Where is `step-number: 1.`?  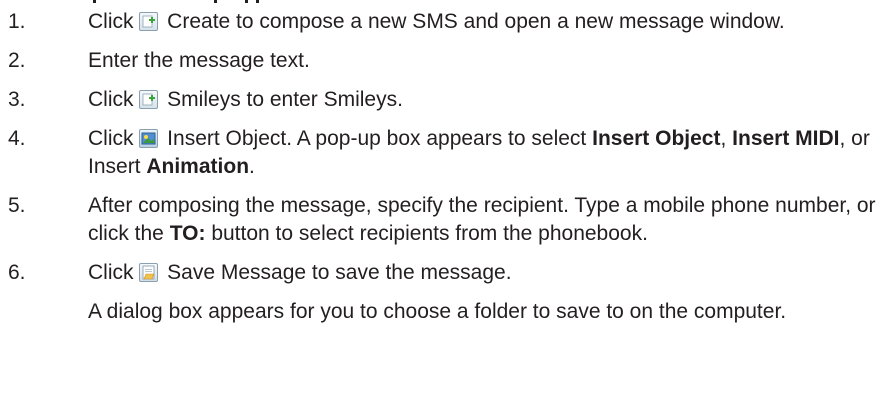
step-number: 1. is located at coordinates (17, 21).